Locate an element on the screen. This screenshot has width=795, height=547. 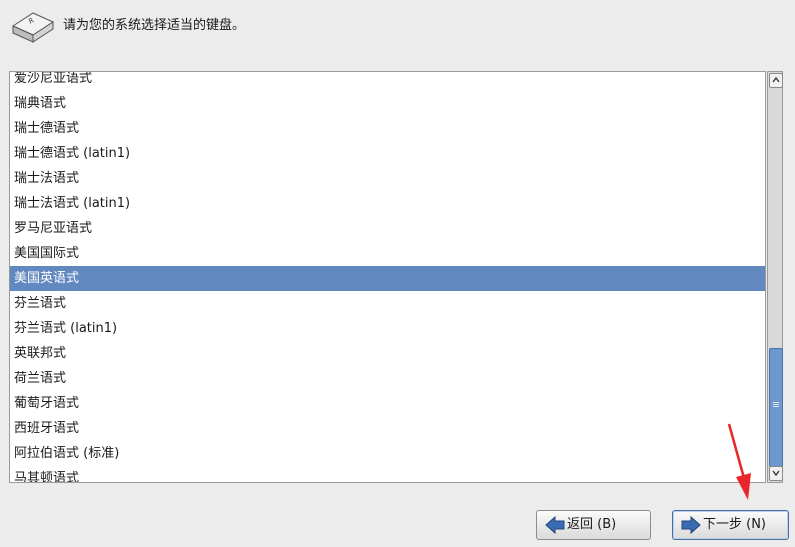
keyboard-layout-item: 瑞士德语式 (latin1) is located at coordinates (387, 153).